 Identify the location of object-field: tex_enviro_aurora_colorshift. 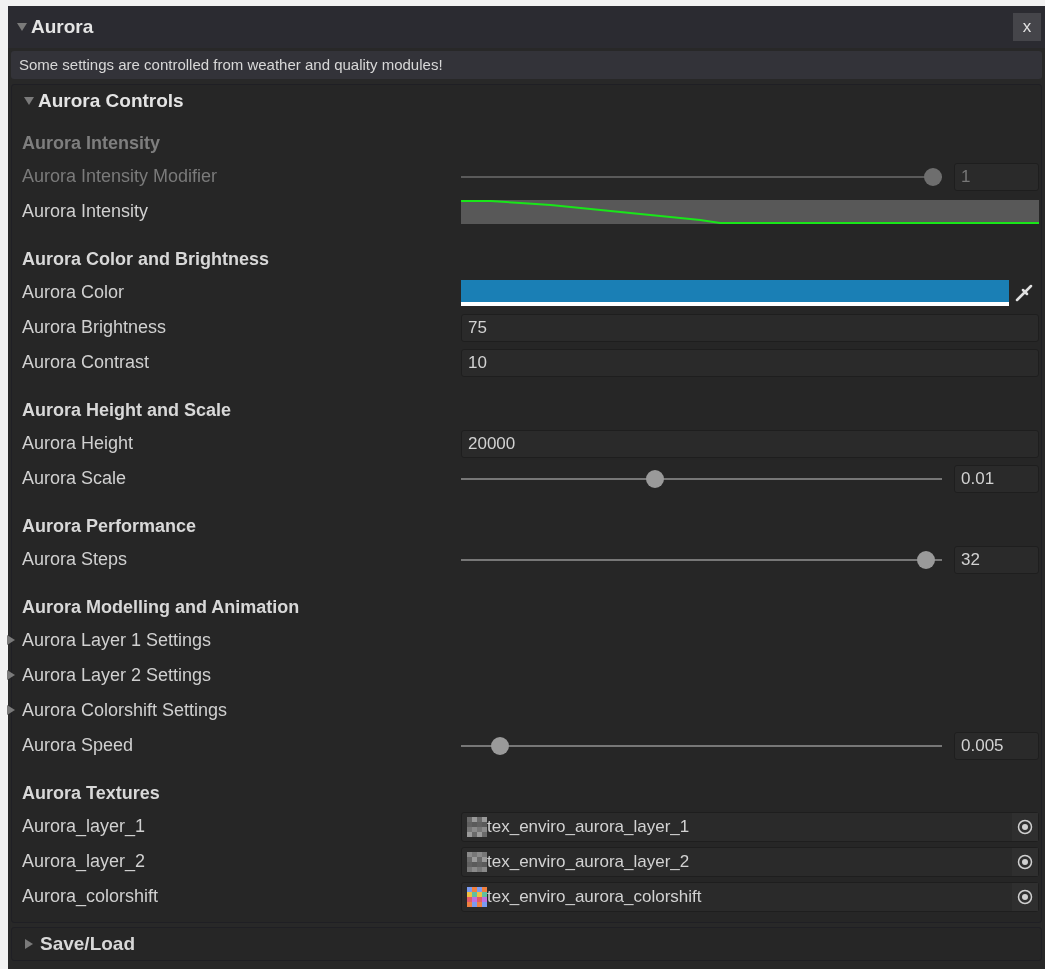
(750, 896).